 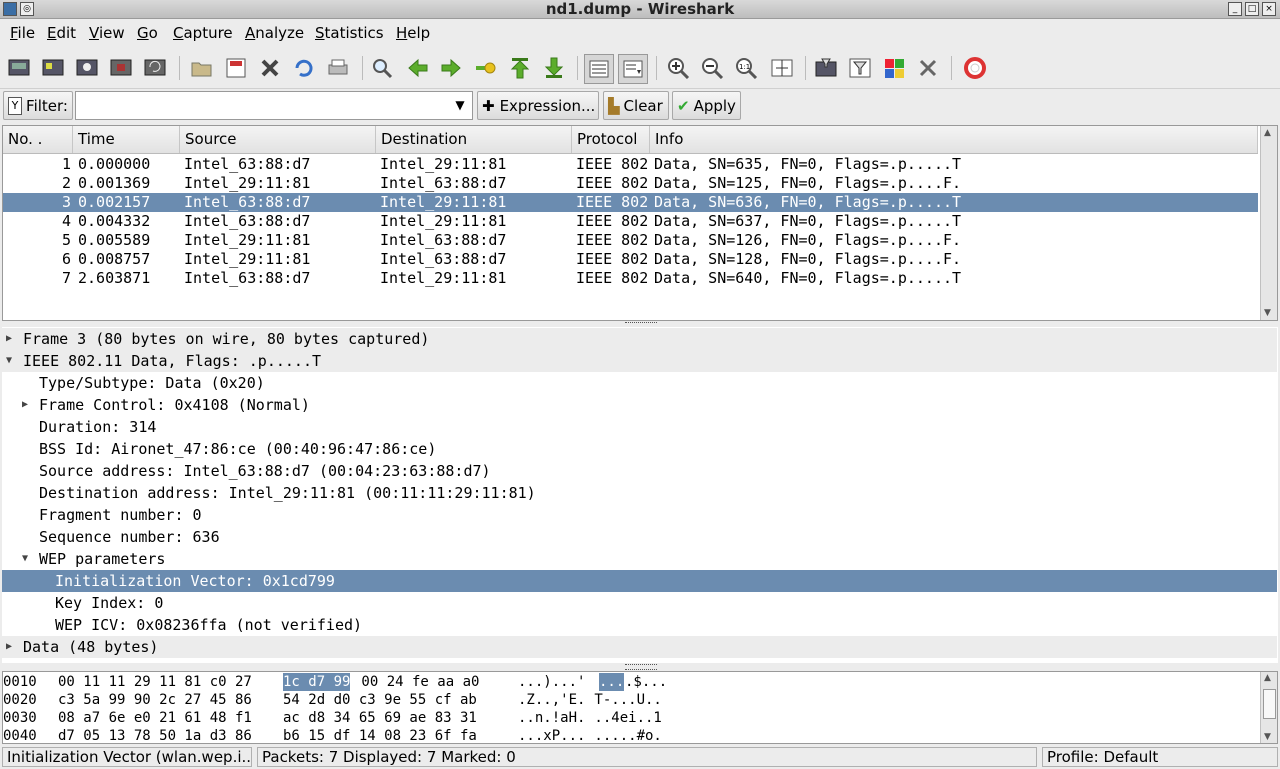 I want to click on forward-icon, so click(x=451, y=68).